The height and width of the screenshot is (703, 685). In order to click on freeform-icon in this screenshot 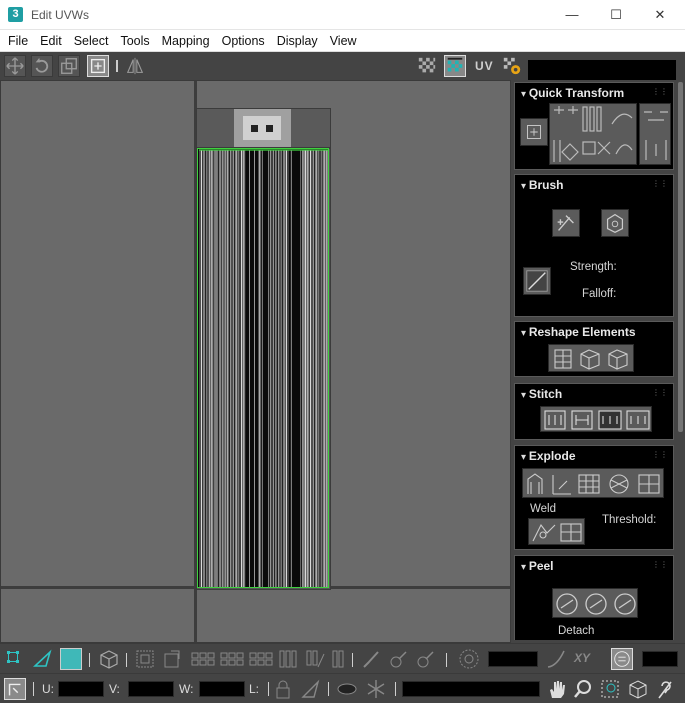, I will do `click(98, 66)`.